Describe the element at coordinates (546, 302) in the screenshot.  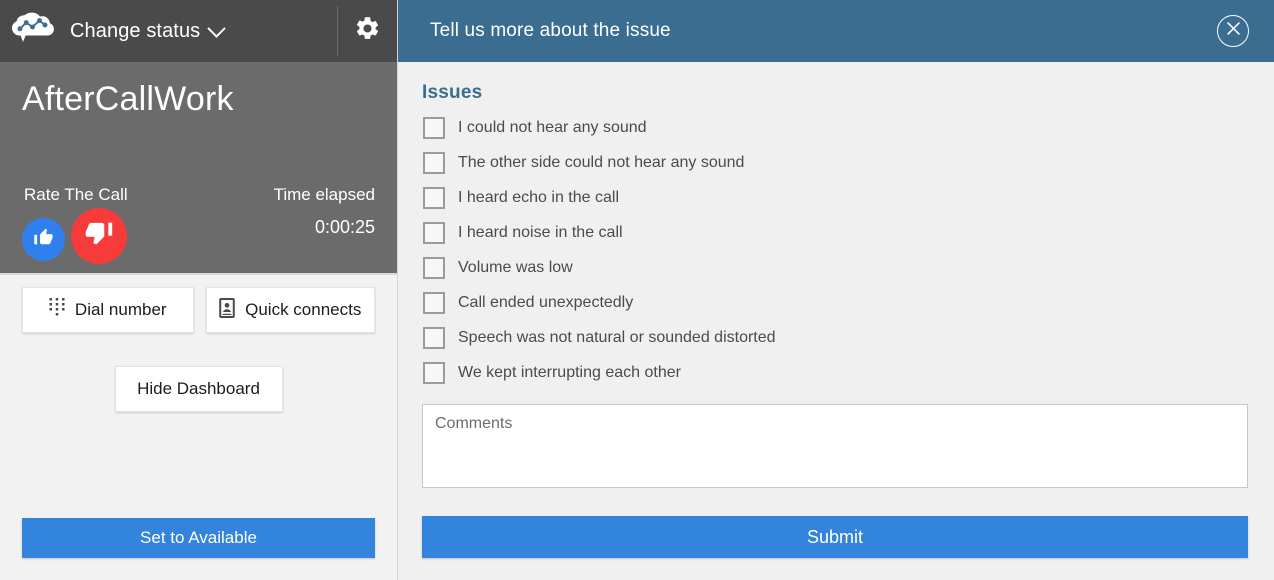
I see `issue-checkbox-label: Call ended unexpectedly` at that location.